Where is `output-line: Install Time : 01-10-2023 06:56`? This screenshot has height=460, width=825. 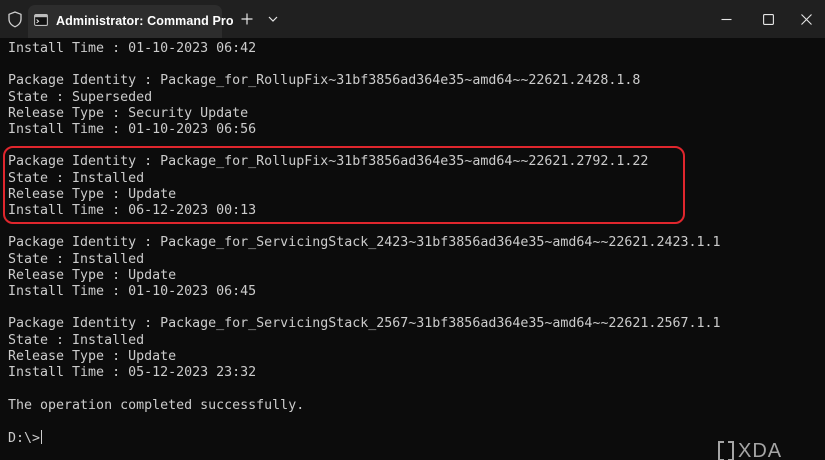
output-line: Install Time : 01-10-2023 06:56 is located at coordinates (132, 129).